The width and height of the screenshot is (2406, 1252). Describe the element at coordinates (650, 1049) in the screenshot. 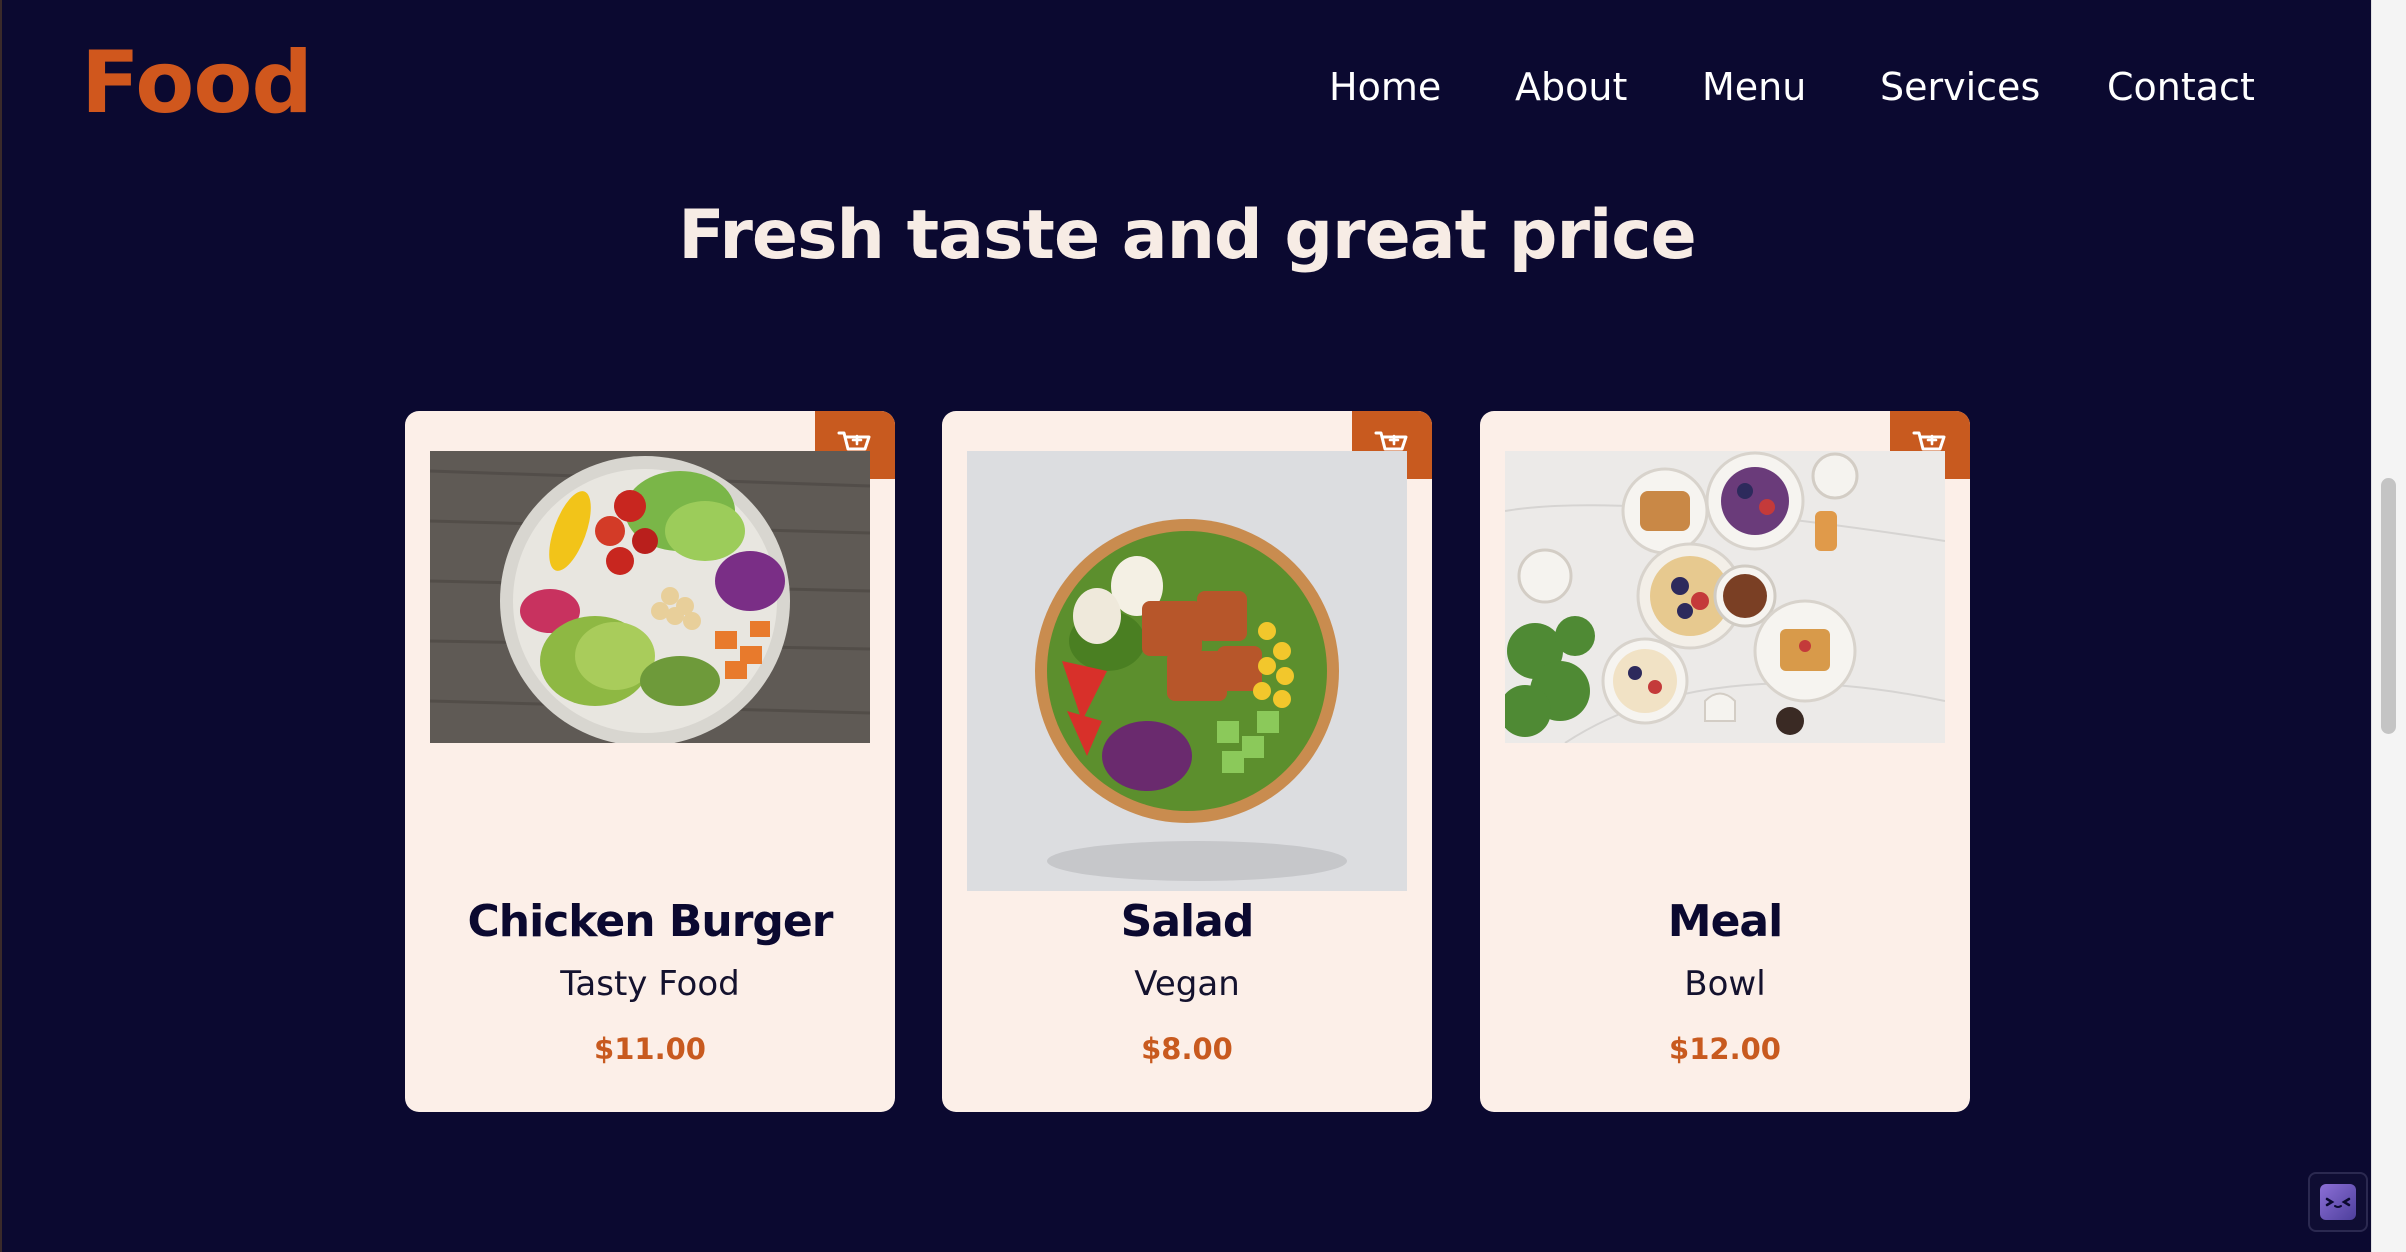

I see `card-price: $11.00` at that location.